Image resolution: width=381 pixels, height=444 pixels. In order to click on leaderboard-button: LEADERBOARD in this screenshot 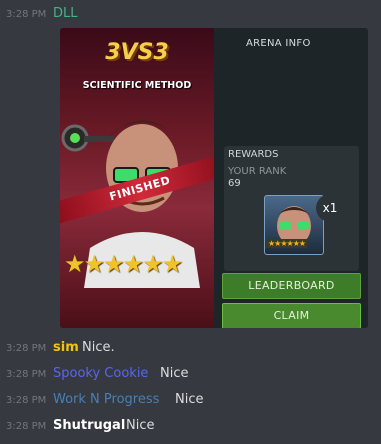, I will do `click(291, 286)`.